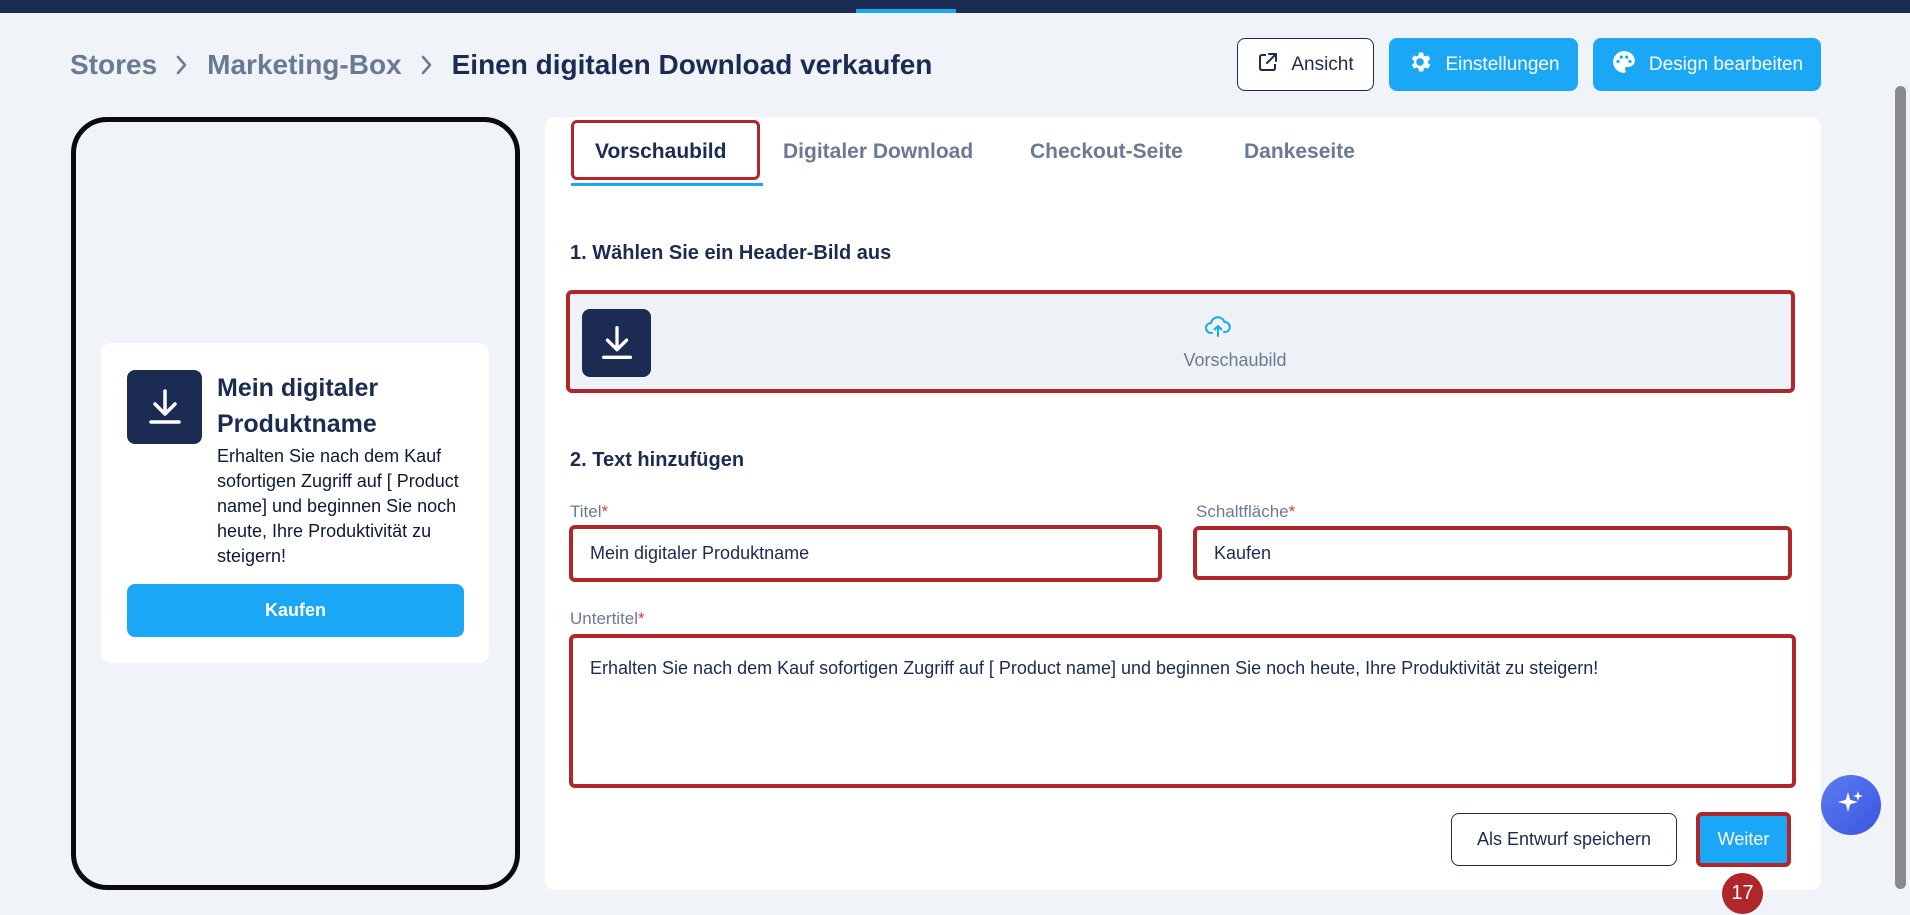 The height and width of the screenshot is (915, 1910). What do you see at coordinates (1180, 341) in the screenshot?
I see `header-image-upload: Vorschaubild` at bounding box center [1180, 341].